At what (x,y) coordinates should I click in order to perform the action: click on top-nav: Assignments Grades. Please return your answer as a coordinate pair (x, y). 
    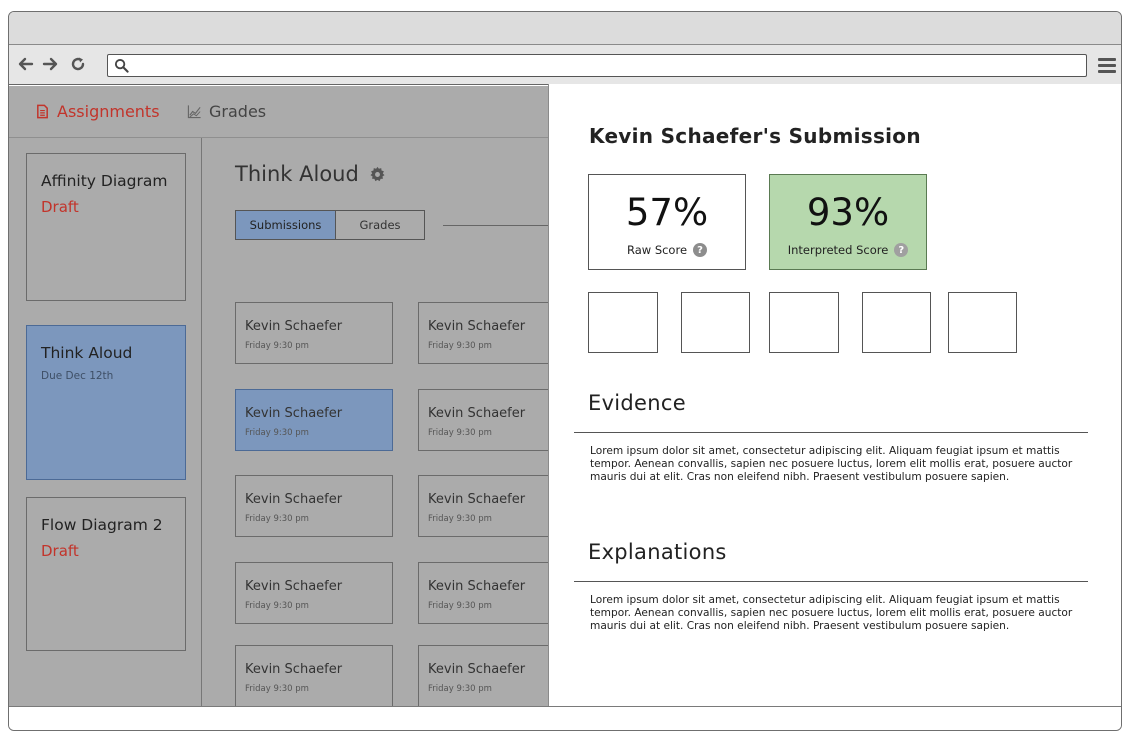
    Looking at the image, I should click on (279, 112).